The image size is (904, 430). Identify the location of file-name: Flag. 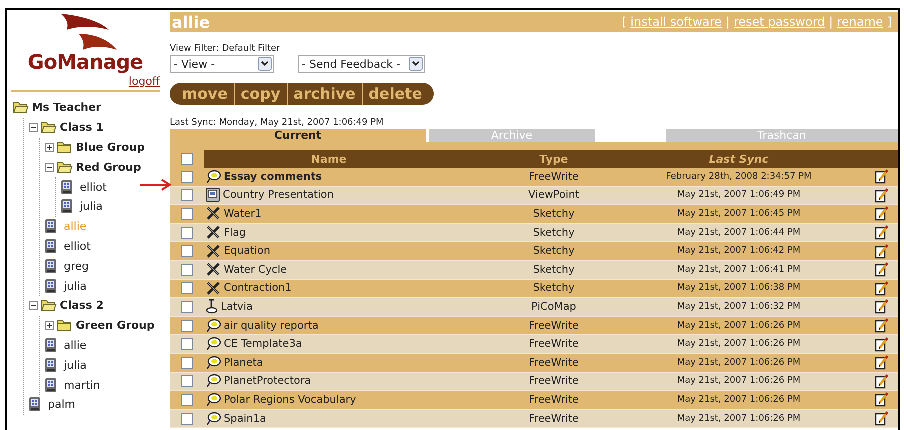
(235, 232).